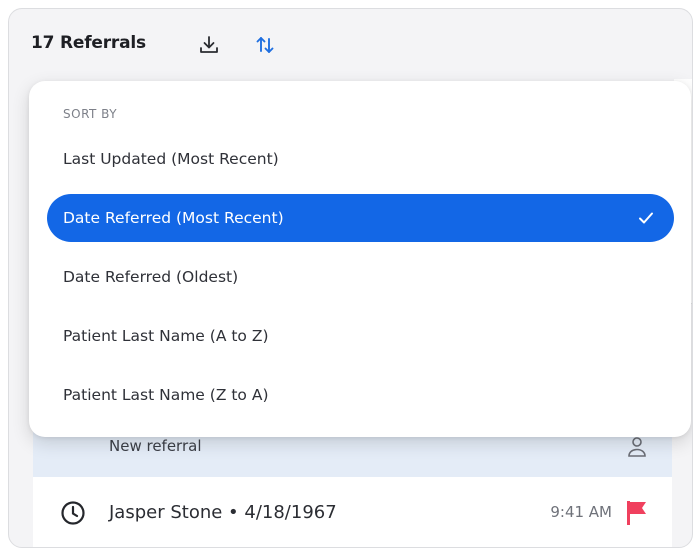  I want to click on sort-option-last-updated: Last Updated (Most Recent), so click(360, 159).